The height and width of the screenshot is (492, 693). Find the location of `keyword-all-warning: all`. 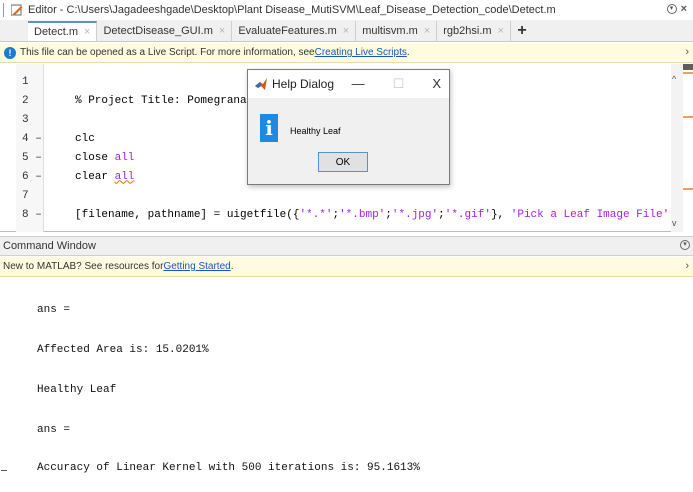

keyword-all-warning: all is located at coordinates (124, 176).